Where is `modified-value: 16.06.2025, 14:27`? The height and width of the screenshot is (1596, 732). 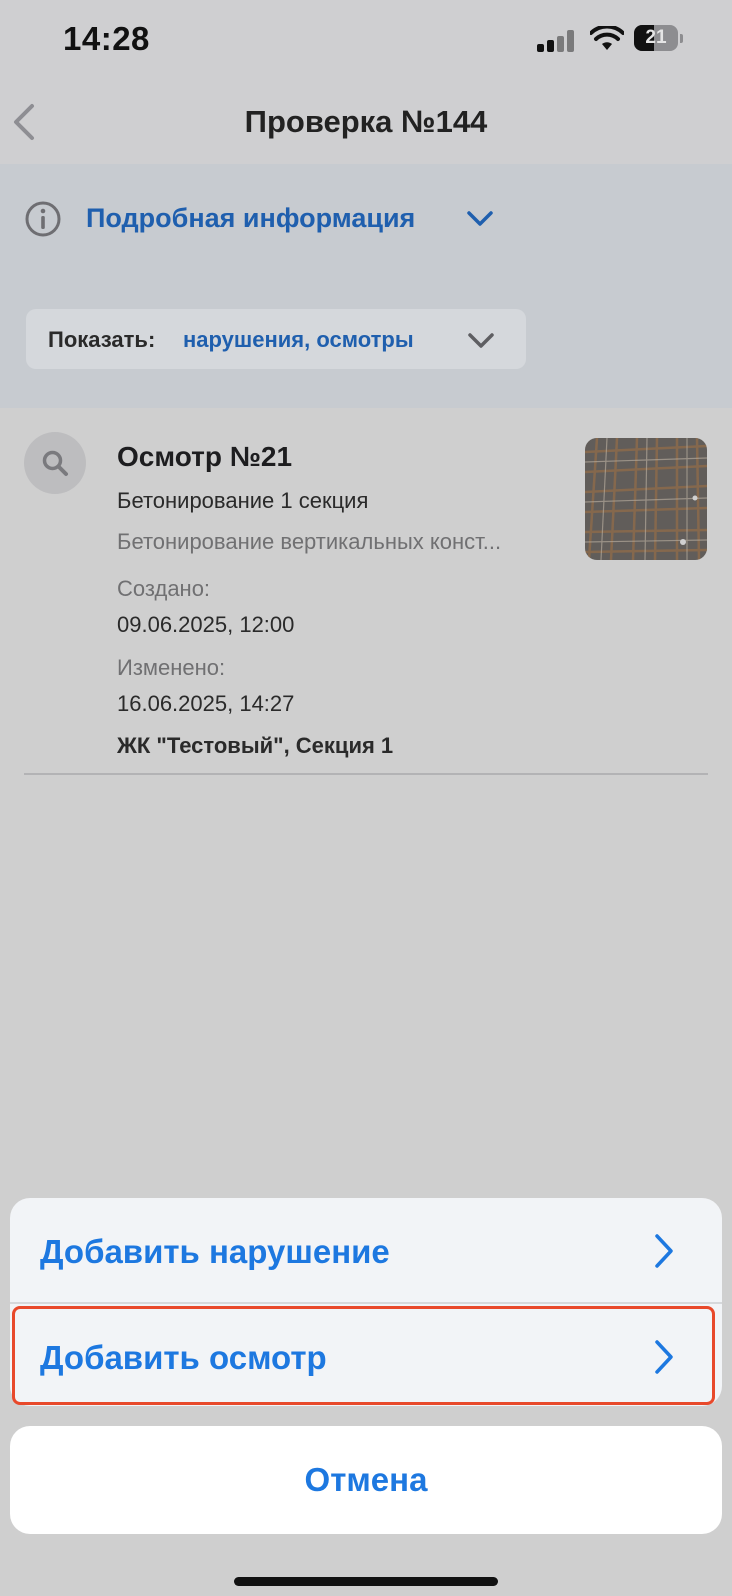 modified-value: 16.06.2025, 14:27 is located at coordinates (206, 703).